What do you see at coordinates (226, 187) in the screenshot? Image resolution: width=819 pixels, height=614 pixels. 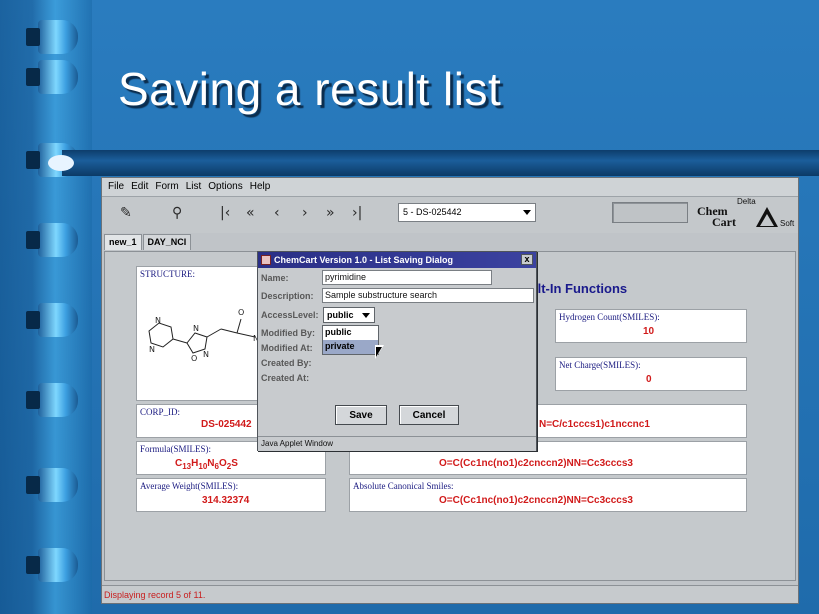 I see `menu-options: Options` at bounding box center [226, 187].